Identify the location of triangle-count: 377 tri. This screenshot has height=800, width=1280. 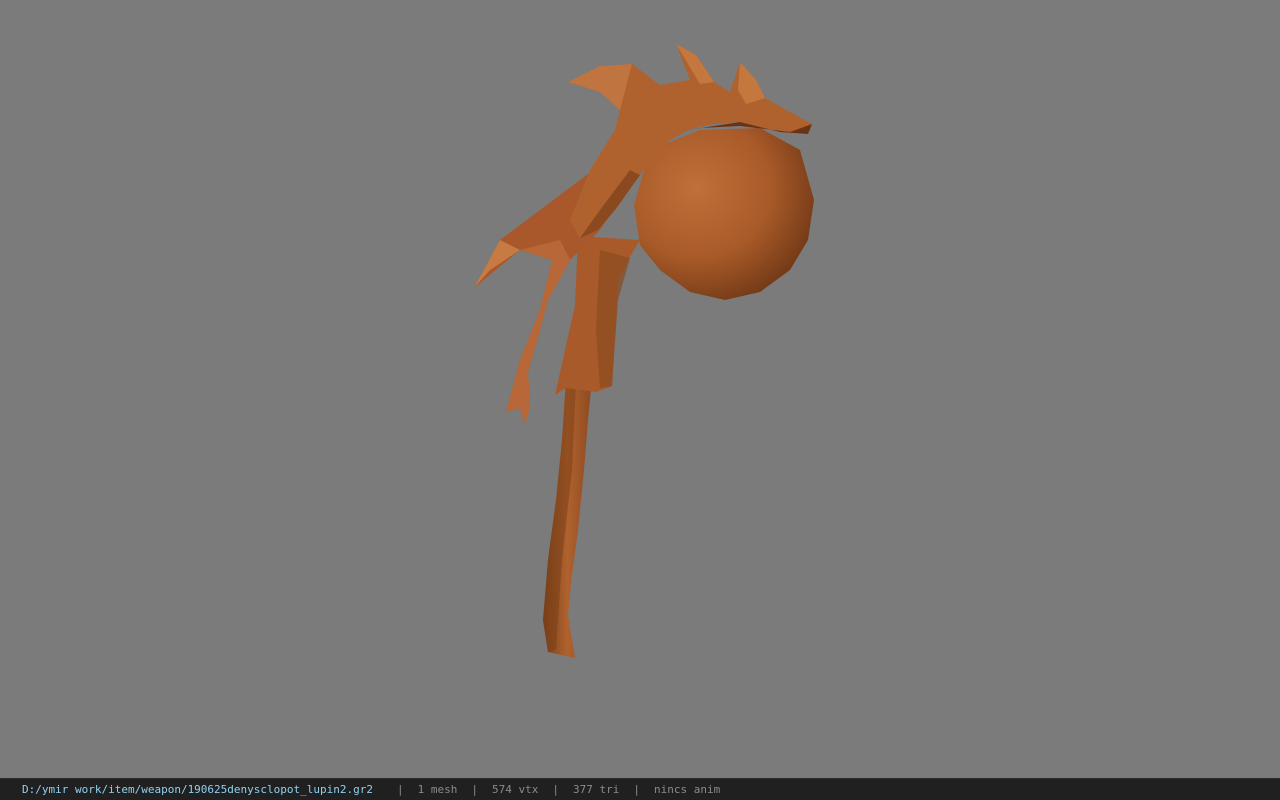
(596, 789).